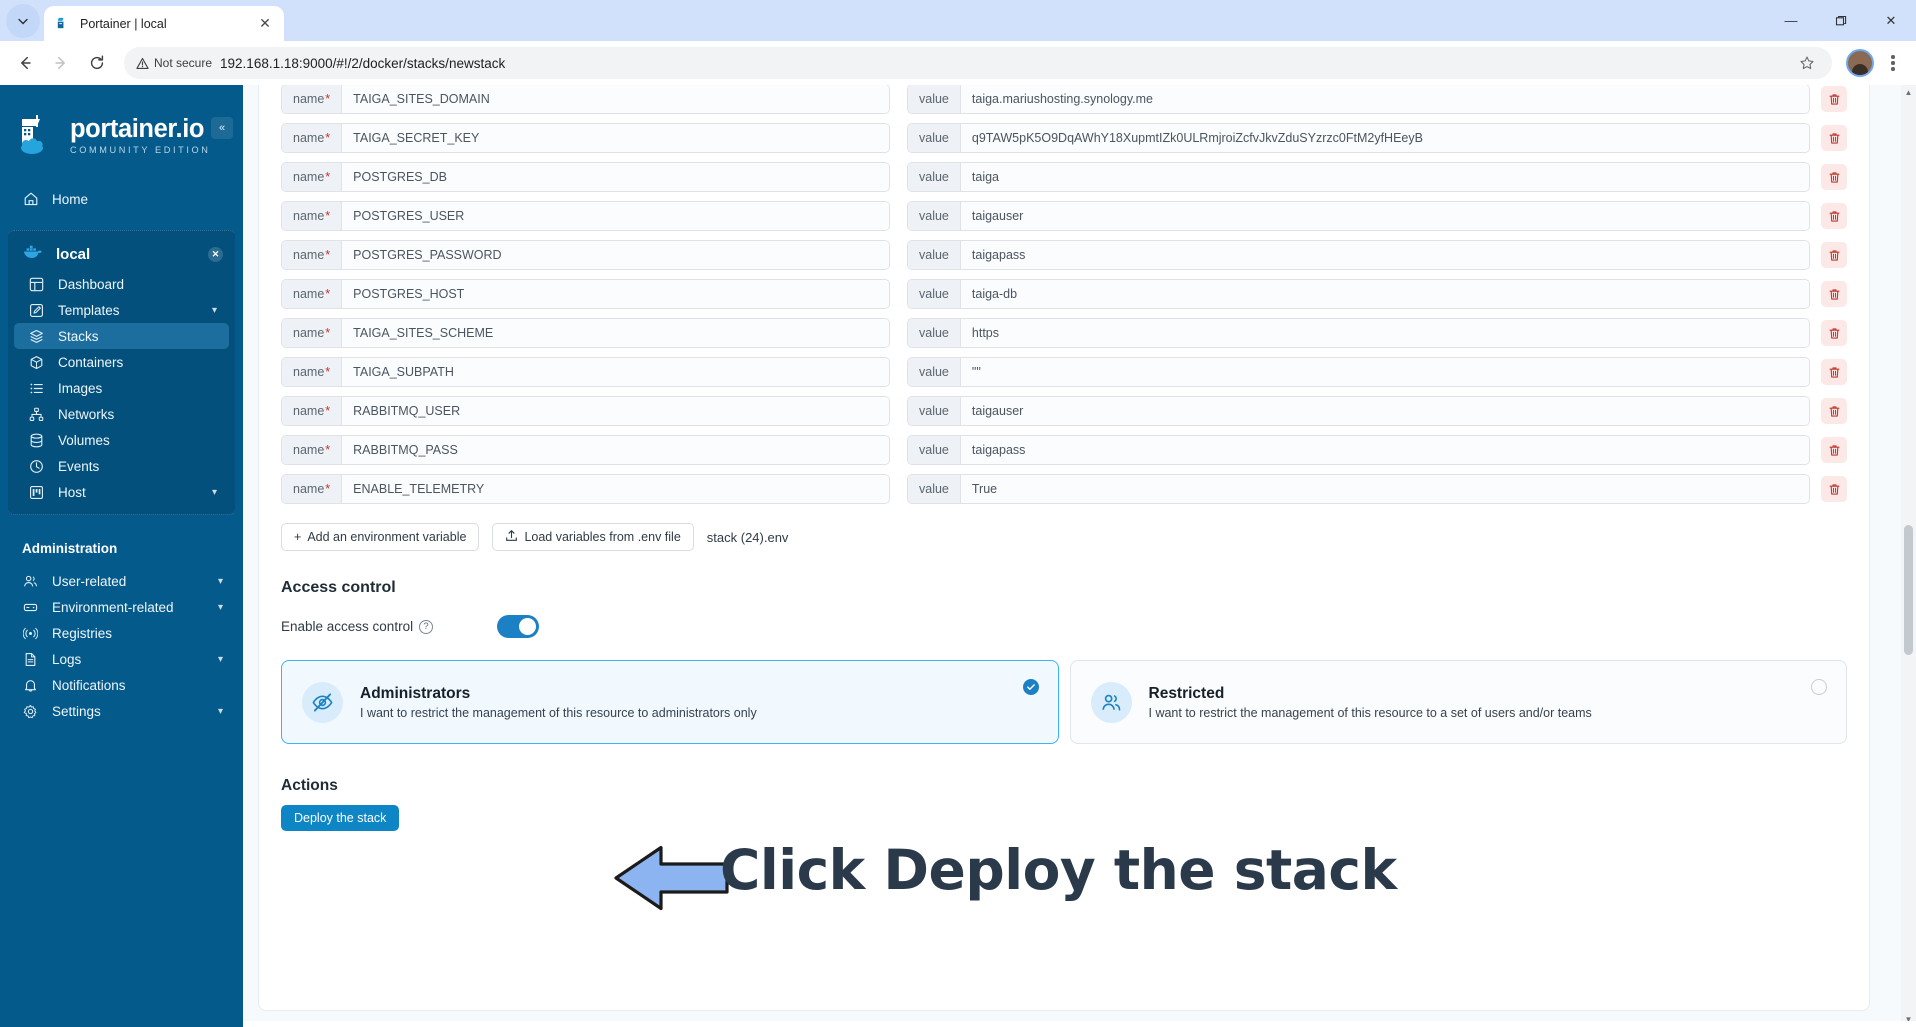 Image resolution: width=1916 pixels, height=1027 pixels. What do you see at coordinates (615, 333) in the screenshot?
I see `env-name-input: TAIGA_SITES_SCHEME` at bounding box center [615, 333].